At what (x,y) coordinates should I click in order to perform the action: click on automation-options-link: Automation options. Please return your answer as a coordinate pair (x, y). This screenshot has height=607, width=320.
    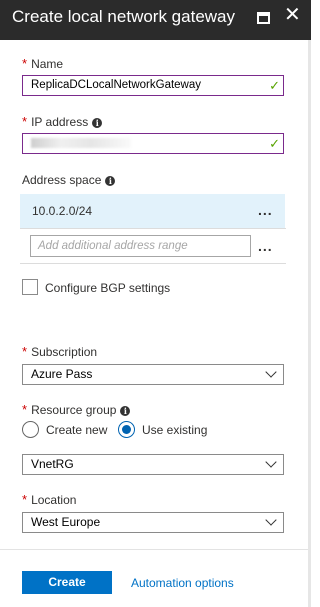
    Looking at the image, I should click on (182, 583).